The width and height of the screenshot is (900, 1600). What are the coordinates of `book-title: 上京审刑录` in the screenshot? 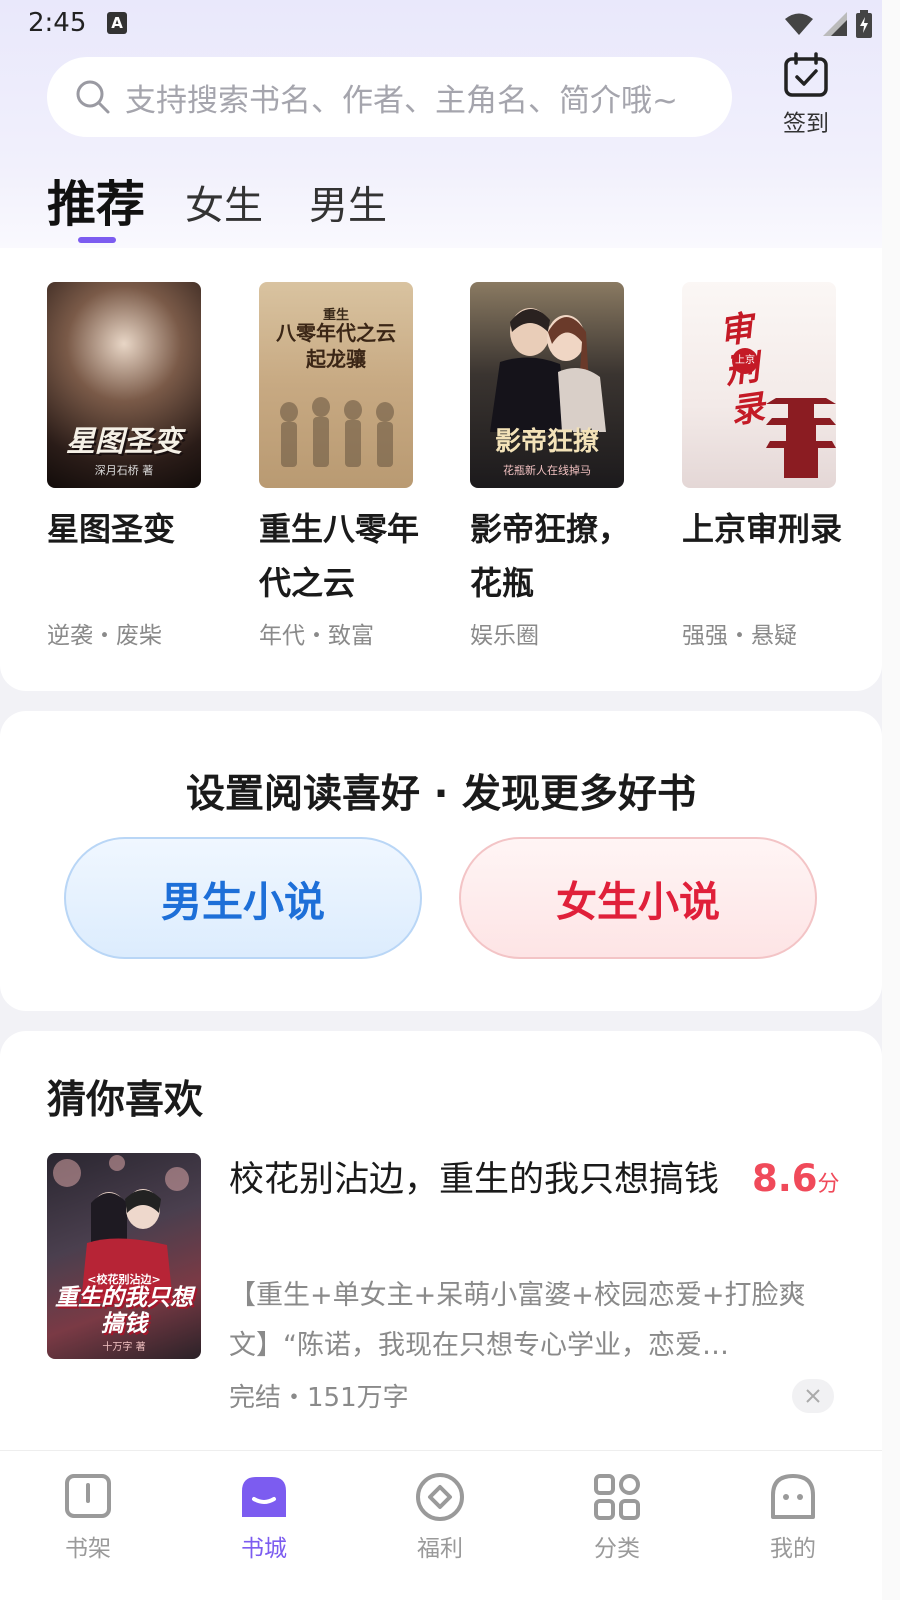 It's located at (762, 529).